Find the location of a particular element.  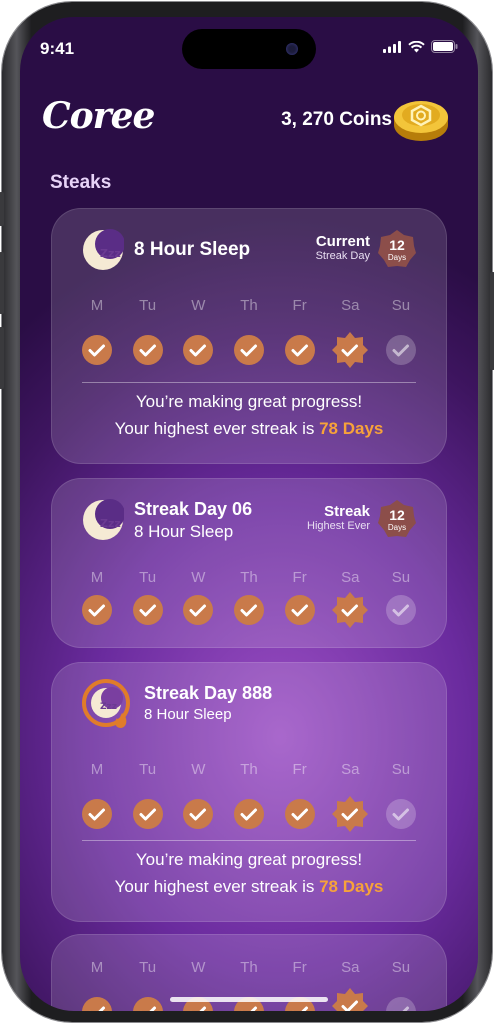

volume-up-button is located at coordinates (2, 283).